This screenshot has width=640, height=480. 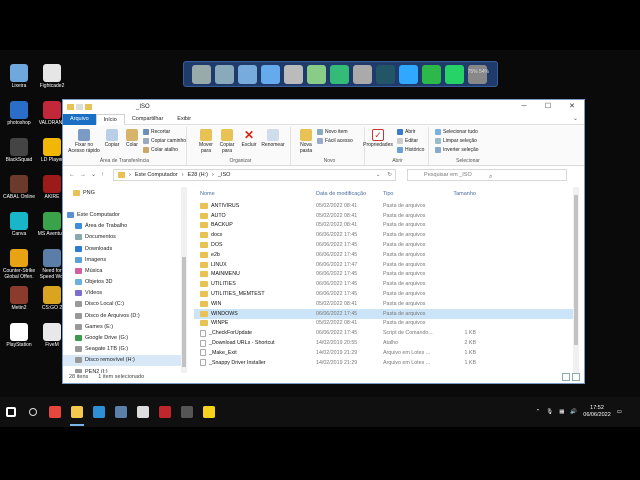 I want to click on nav-item: PNG, so click(x=125, y=192).